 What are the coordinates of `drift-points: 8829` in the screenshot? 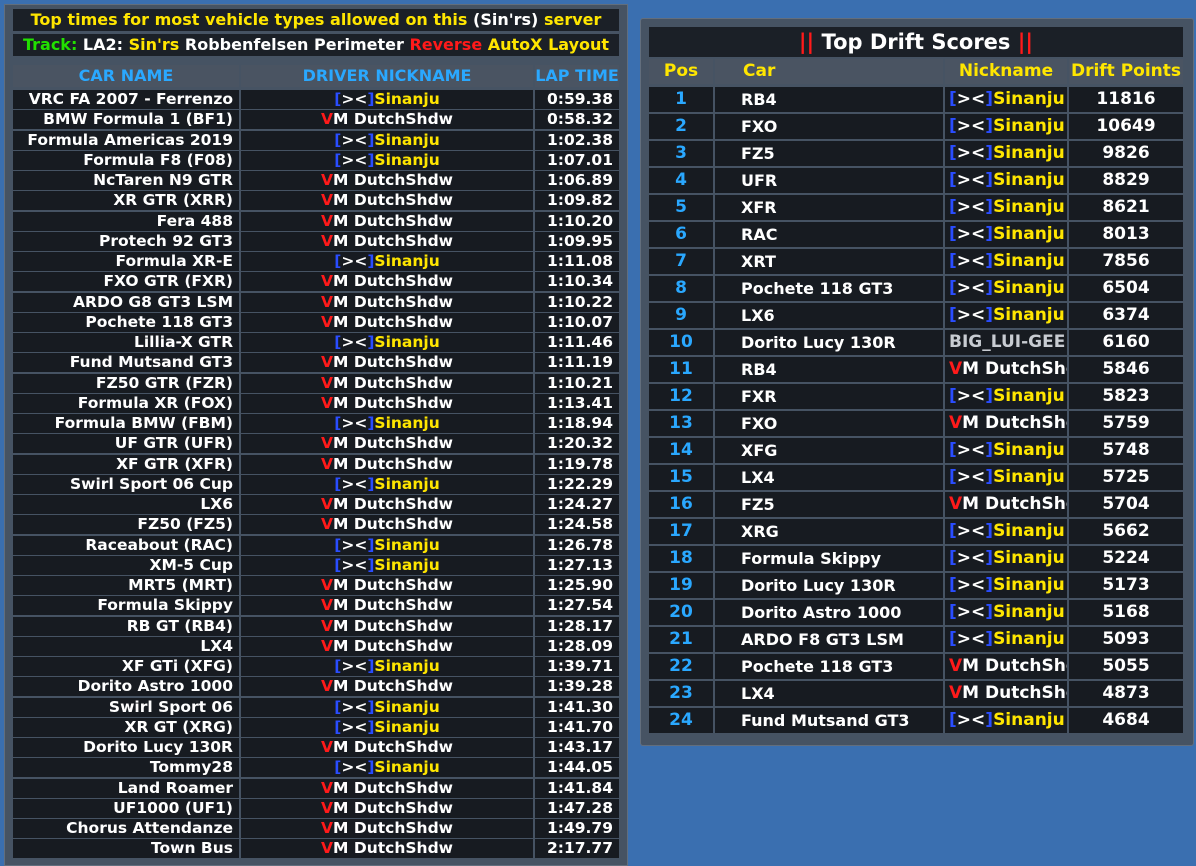 It's located at (1126, 180).